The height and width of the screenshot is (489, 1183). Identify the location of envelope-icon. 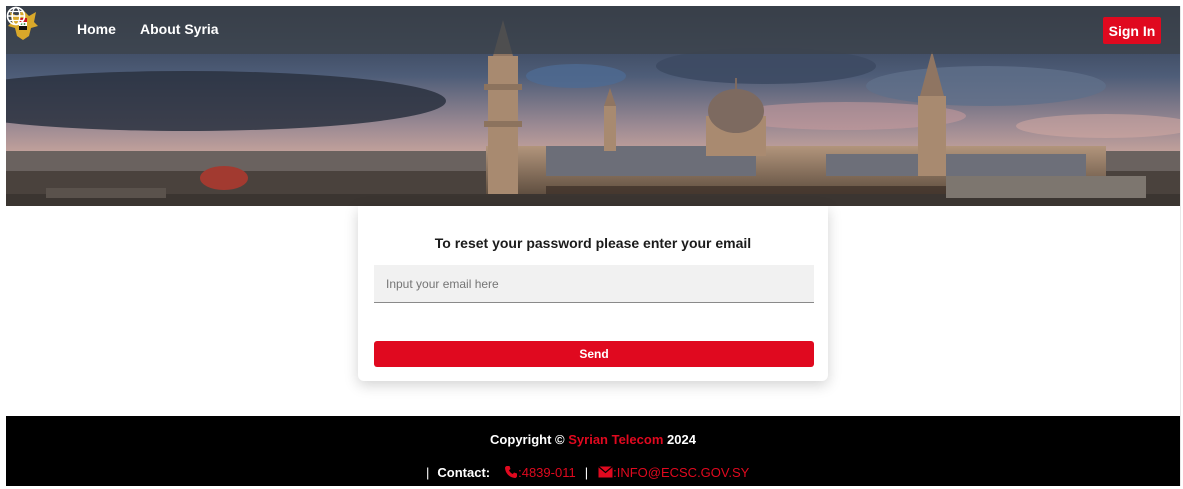
(605, 472).